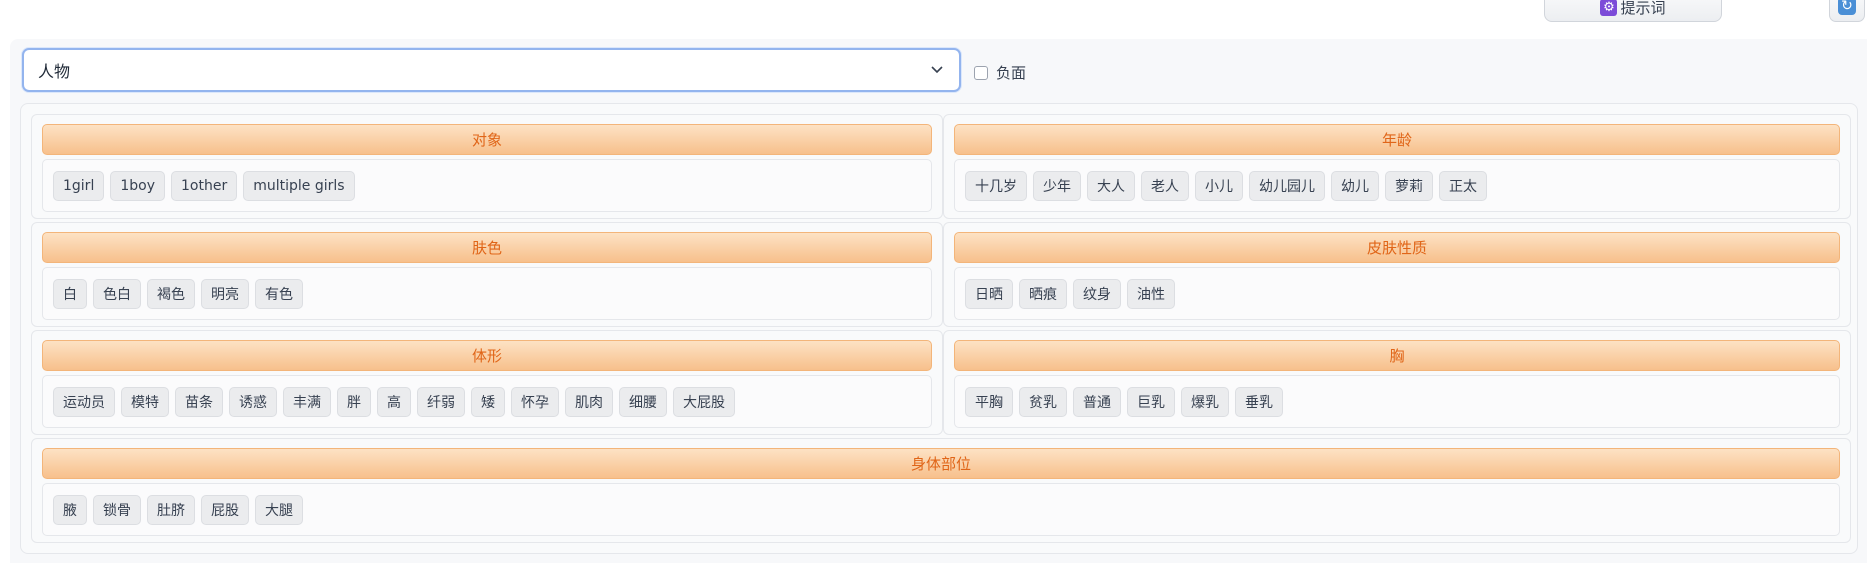  Describe the element at coordinates (1219, 185) in the screenshot. I see `tag-button: 小儿` at that location.